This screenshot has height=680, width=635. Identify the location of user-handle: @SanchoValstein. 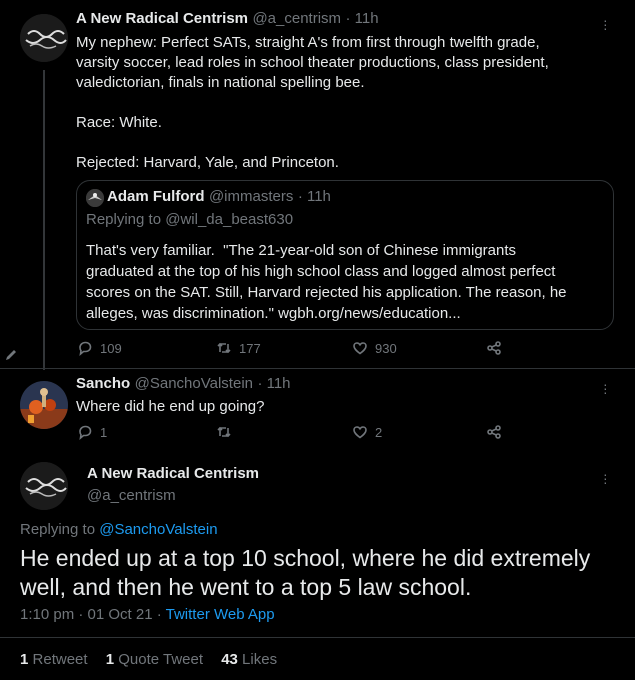
(194, 383).